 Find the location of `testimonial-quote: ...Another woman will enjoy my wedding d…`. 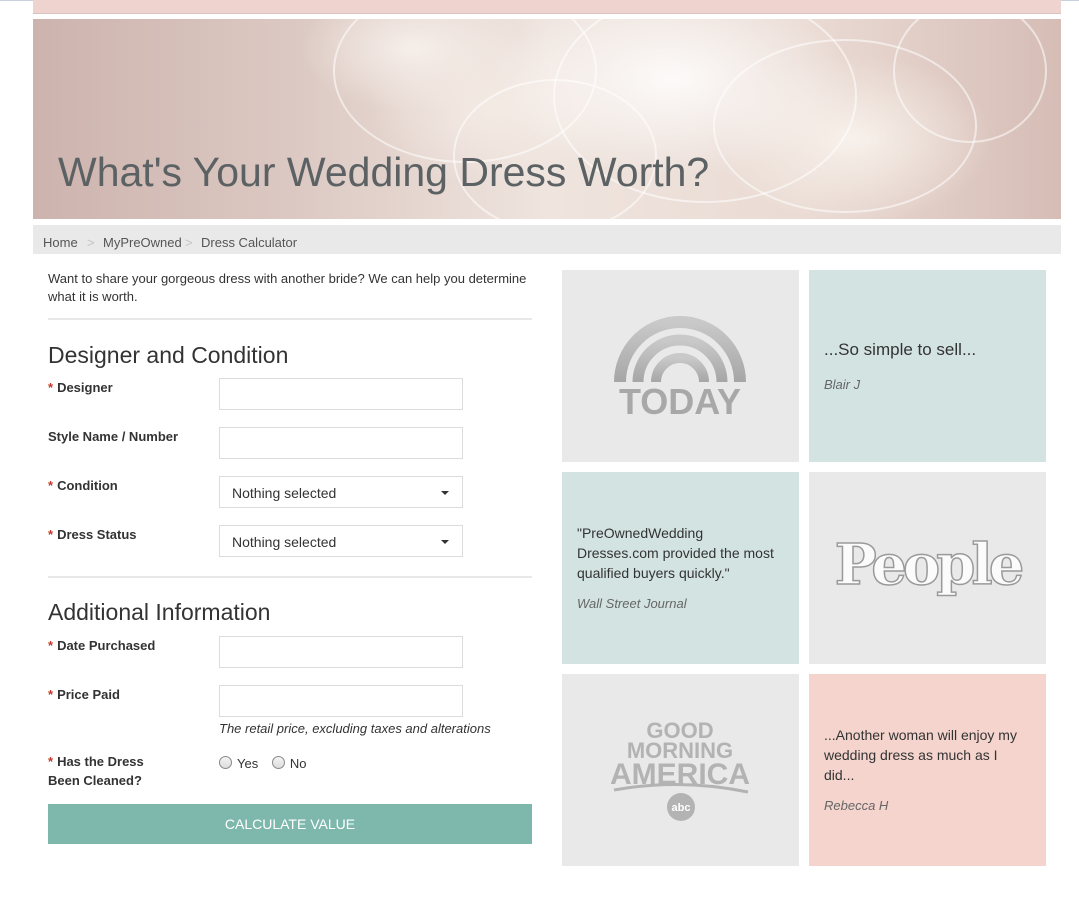

testimonial-quote: ...Another woman will enjoy my wedding d… is located at coordinates (920, 755).